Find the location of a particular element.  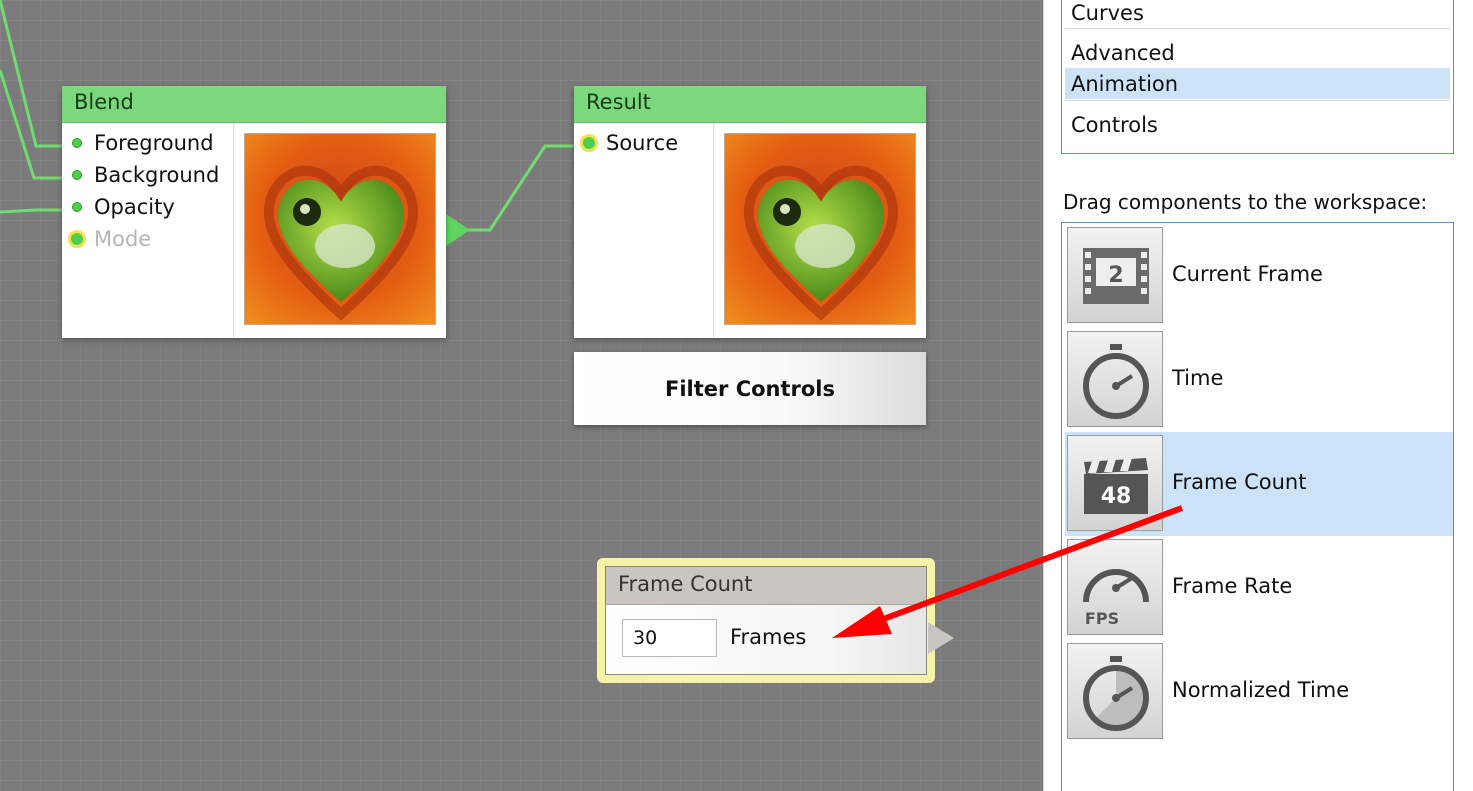

svg-text: 48 is located at coordinates (1116, 496).